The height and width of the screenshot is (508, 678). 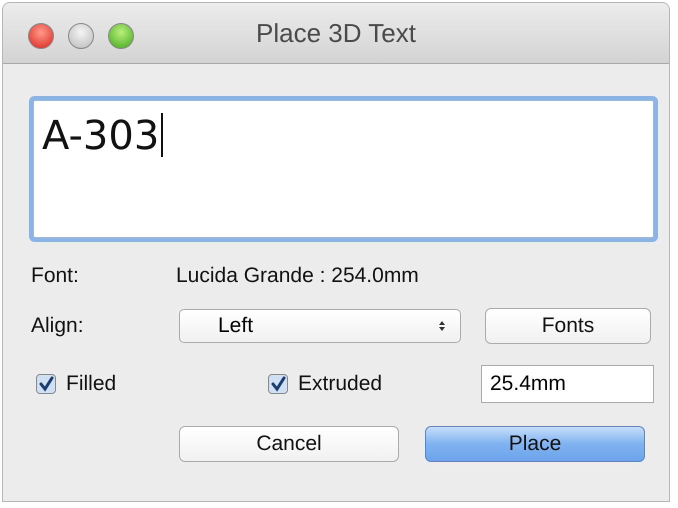 What do you see at coordinates (535, 444) in the screenshot?
I see `default-button: Place` at bounding box center [535, 444].